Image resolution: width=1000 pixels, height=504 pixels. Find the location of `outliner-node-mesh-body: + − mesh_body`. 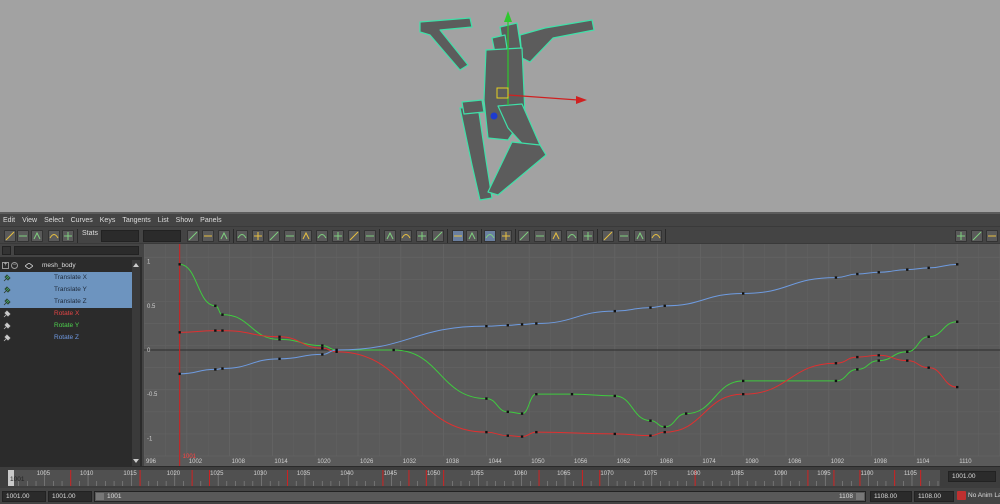

outliner-node-mesh-body: + − mesh_body is located at coordinates (66, 266).